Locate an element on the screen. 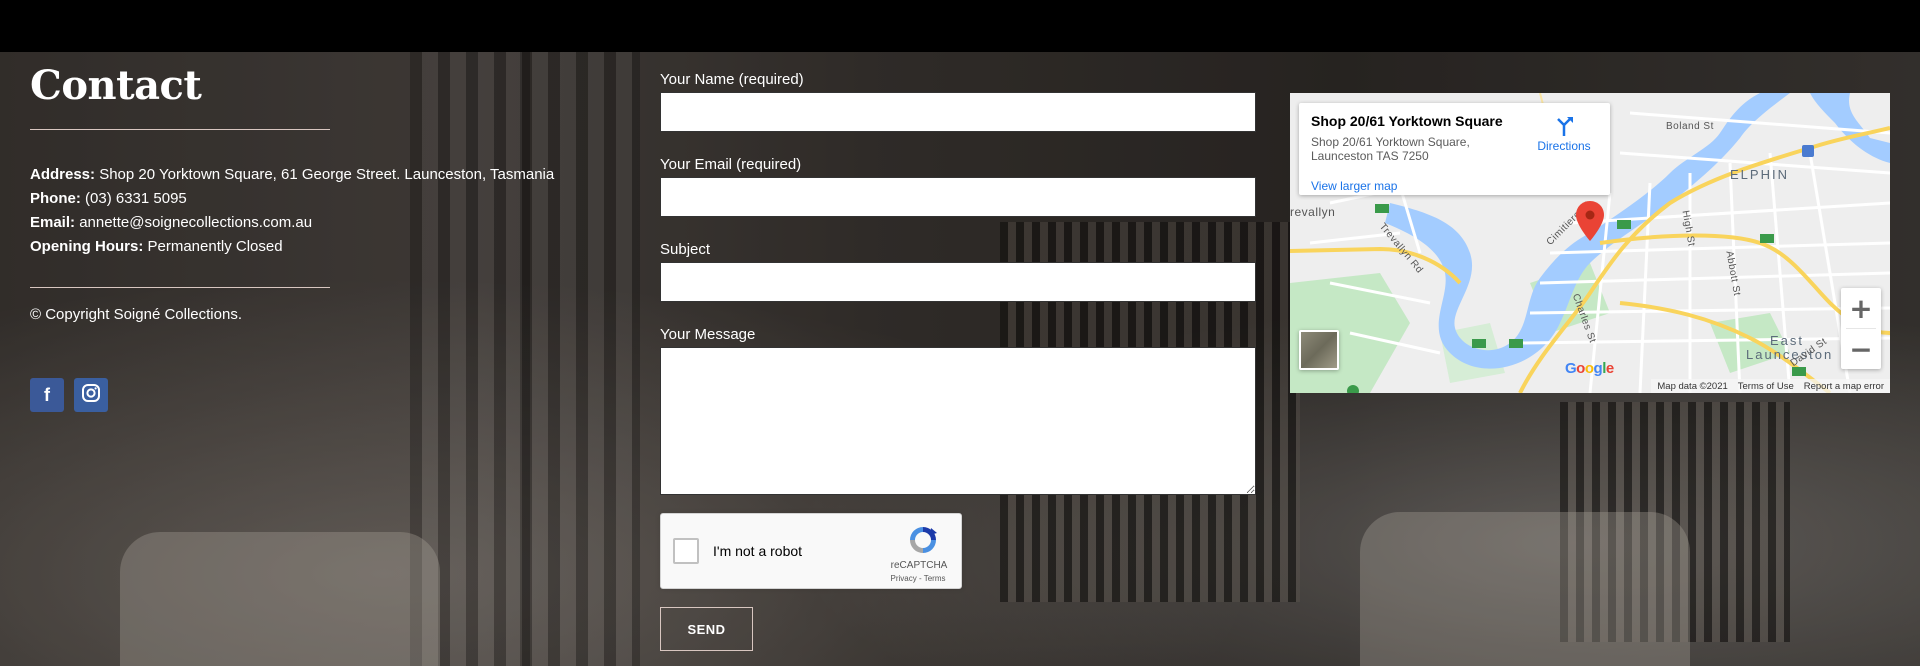 This screenshot has height=666, width=1920. email-label: Email: is located at coordinates (53, 222).